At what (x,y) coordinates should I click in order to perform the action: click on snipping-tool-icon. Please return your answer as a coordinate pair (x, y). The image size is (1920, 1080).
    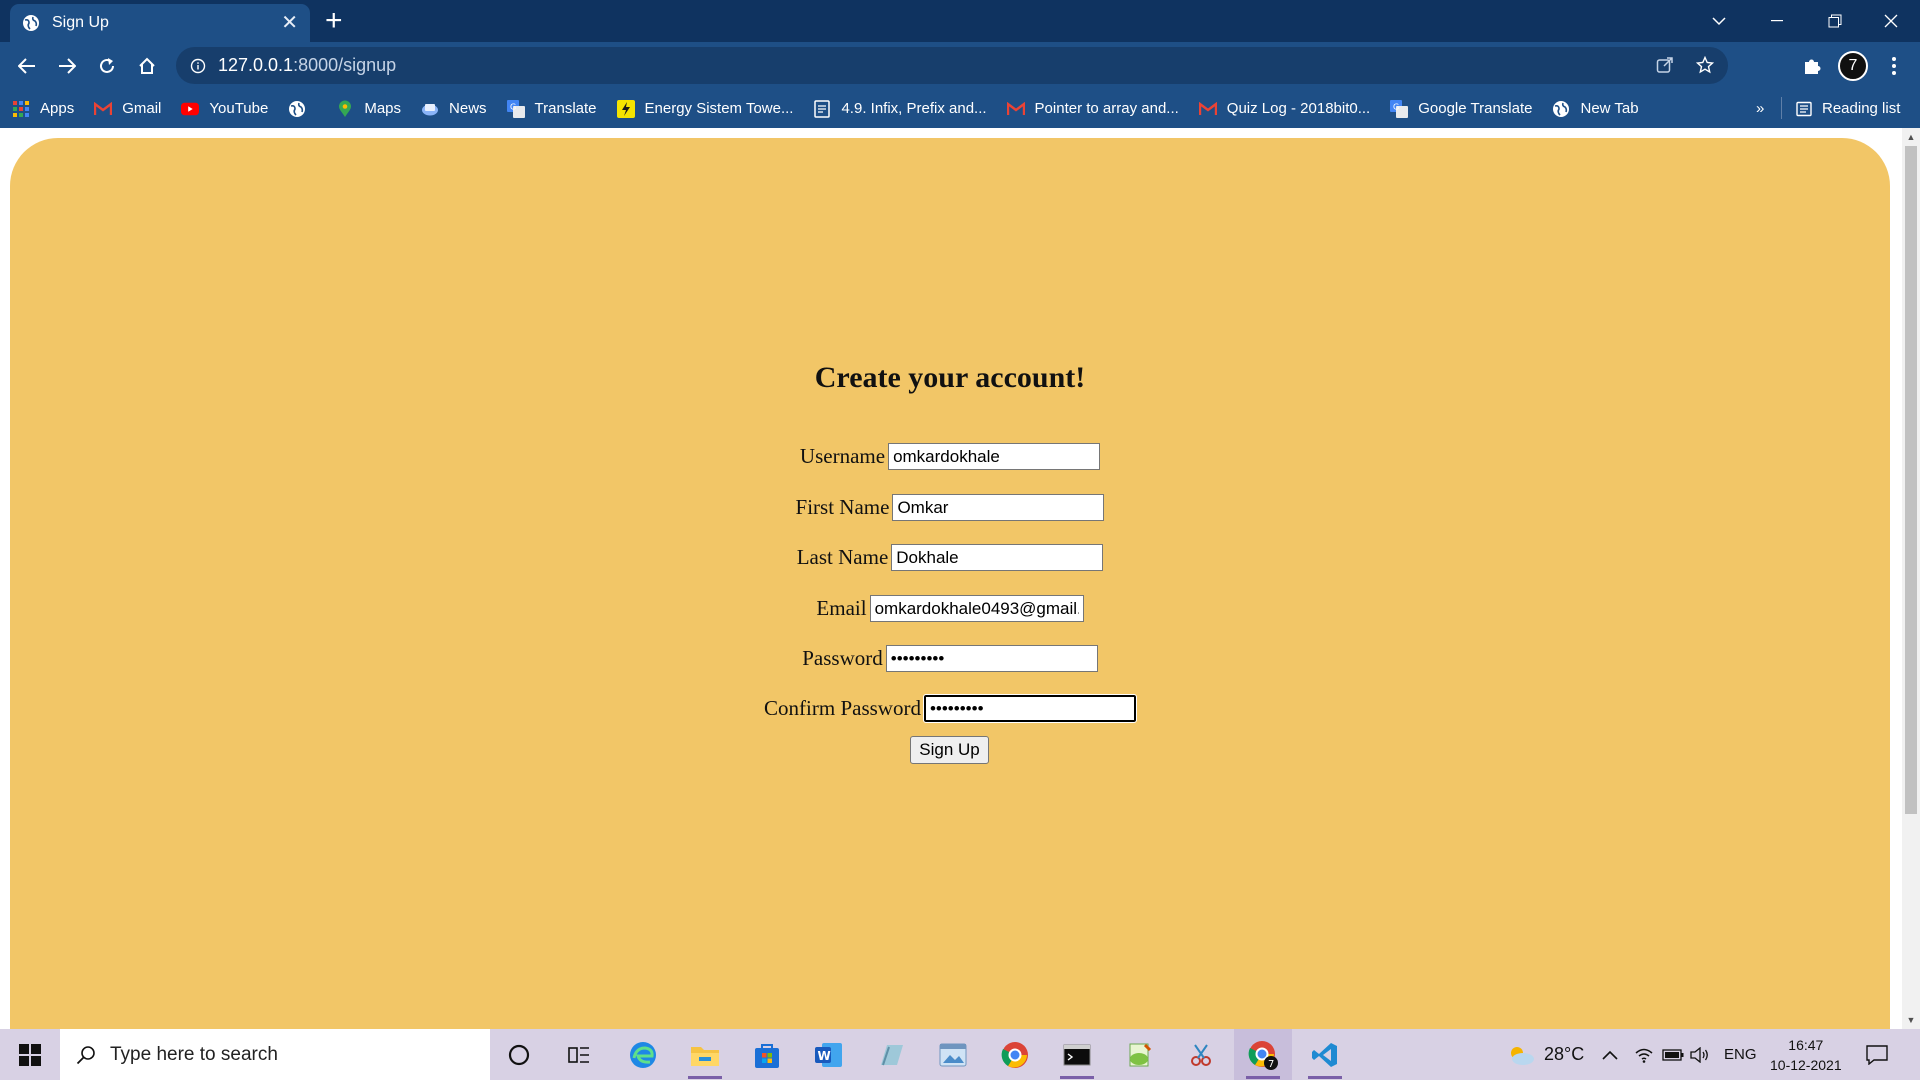
    Looking at the image, I should click on (1201, 1054).